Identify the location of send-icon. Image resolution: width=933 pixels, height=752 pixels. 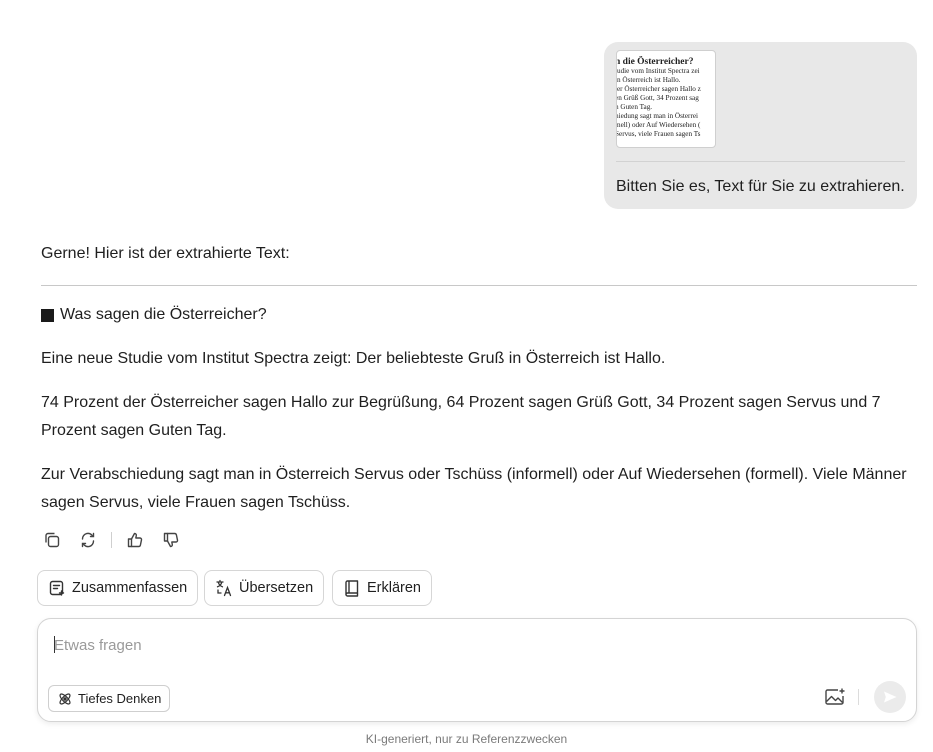
(890, 697).